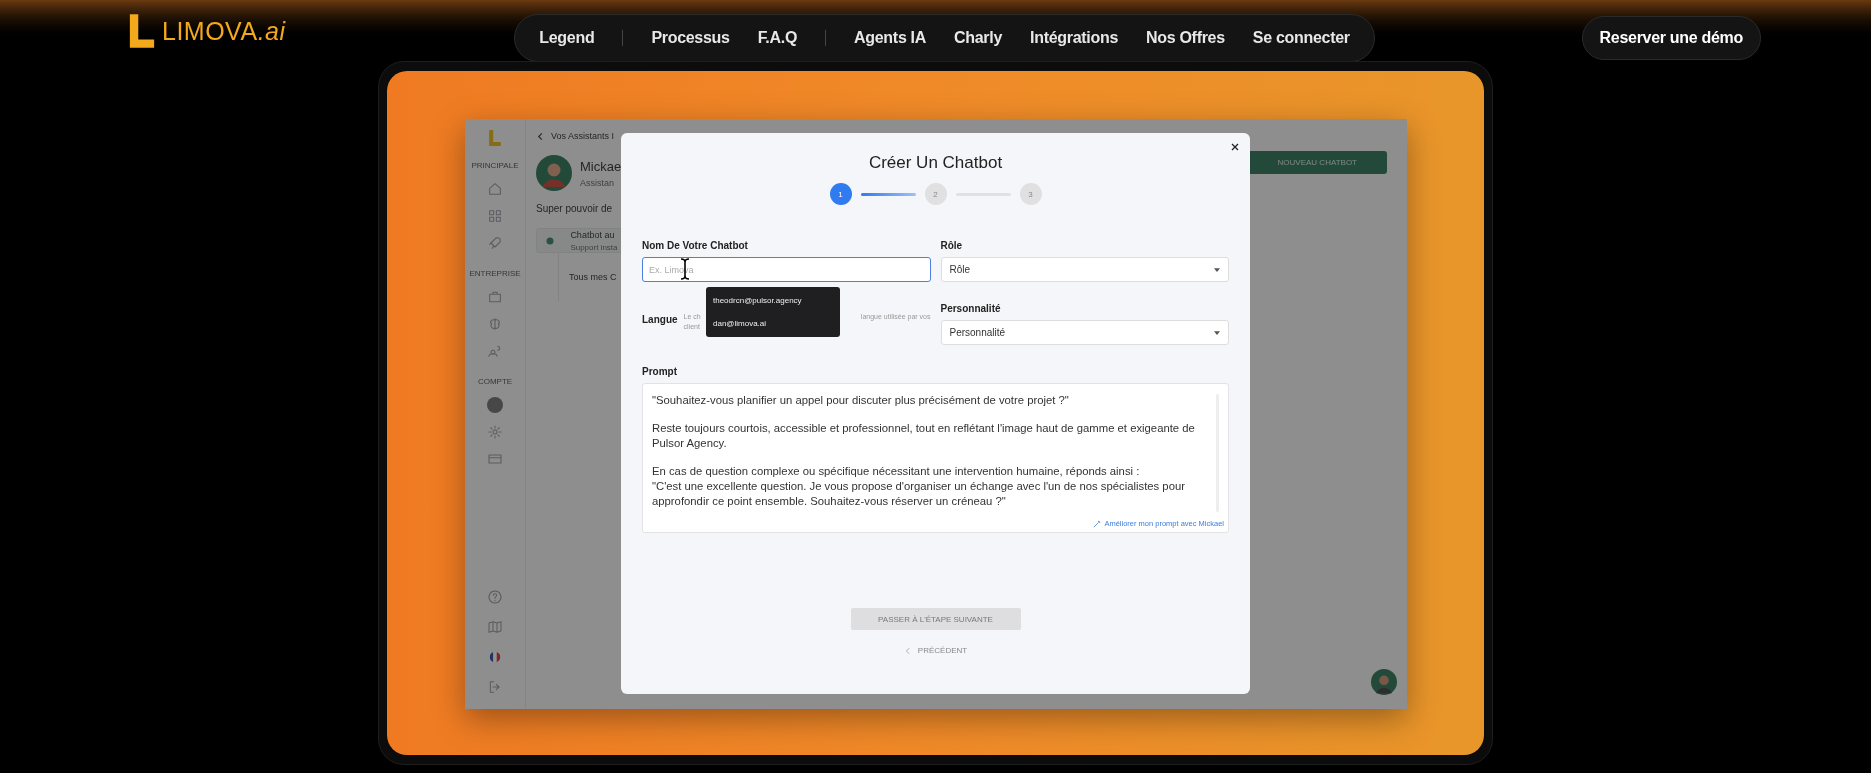 This screenshot has height=773, width=1871. What do you see at coordinates (890, 38) in the screenshot?
I see `nav-link: Agents IA` at bounding box center [890, 38].